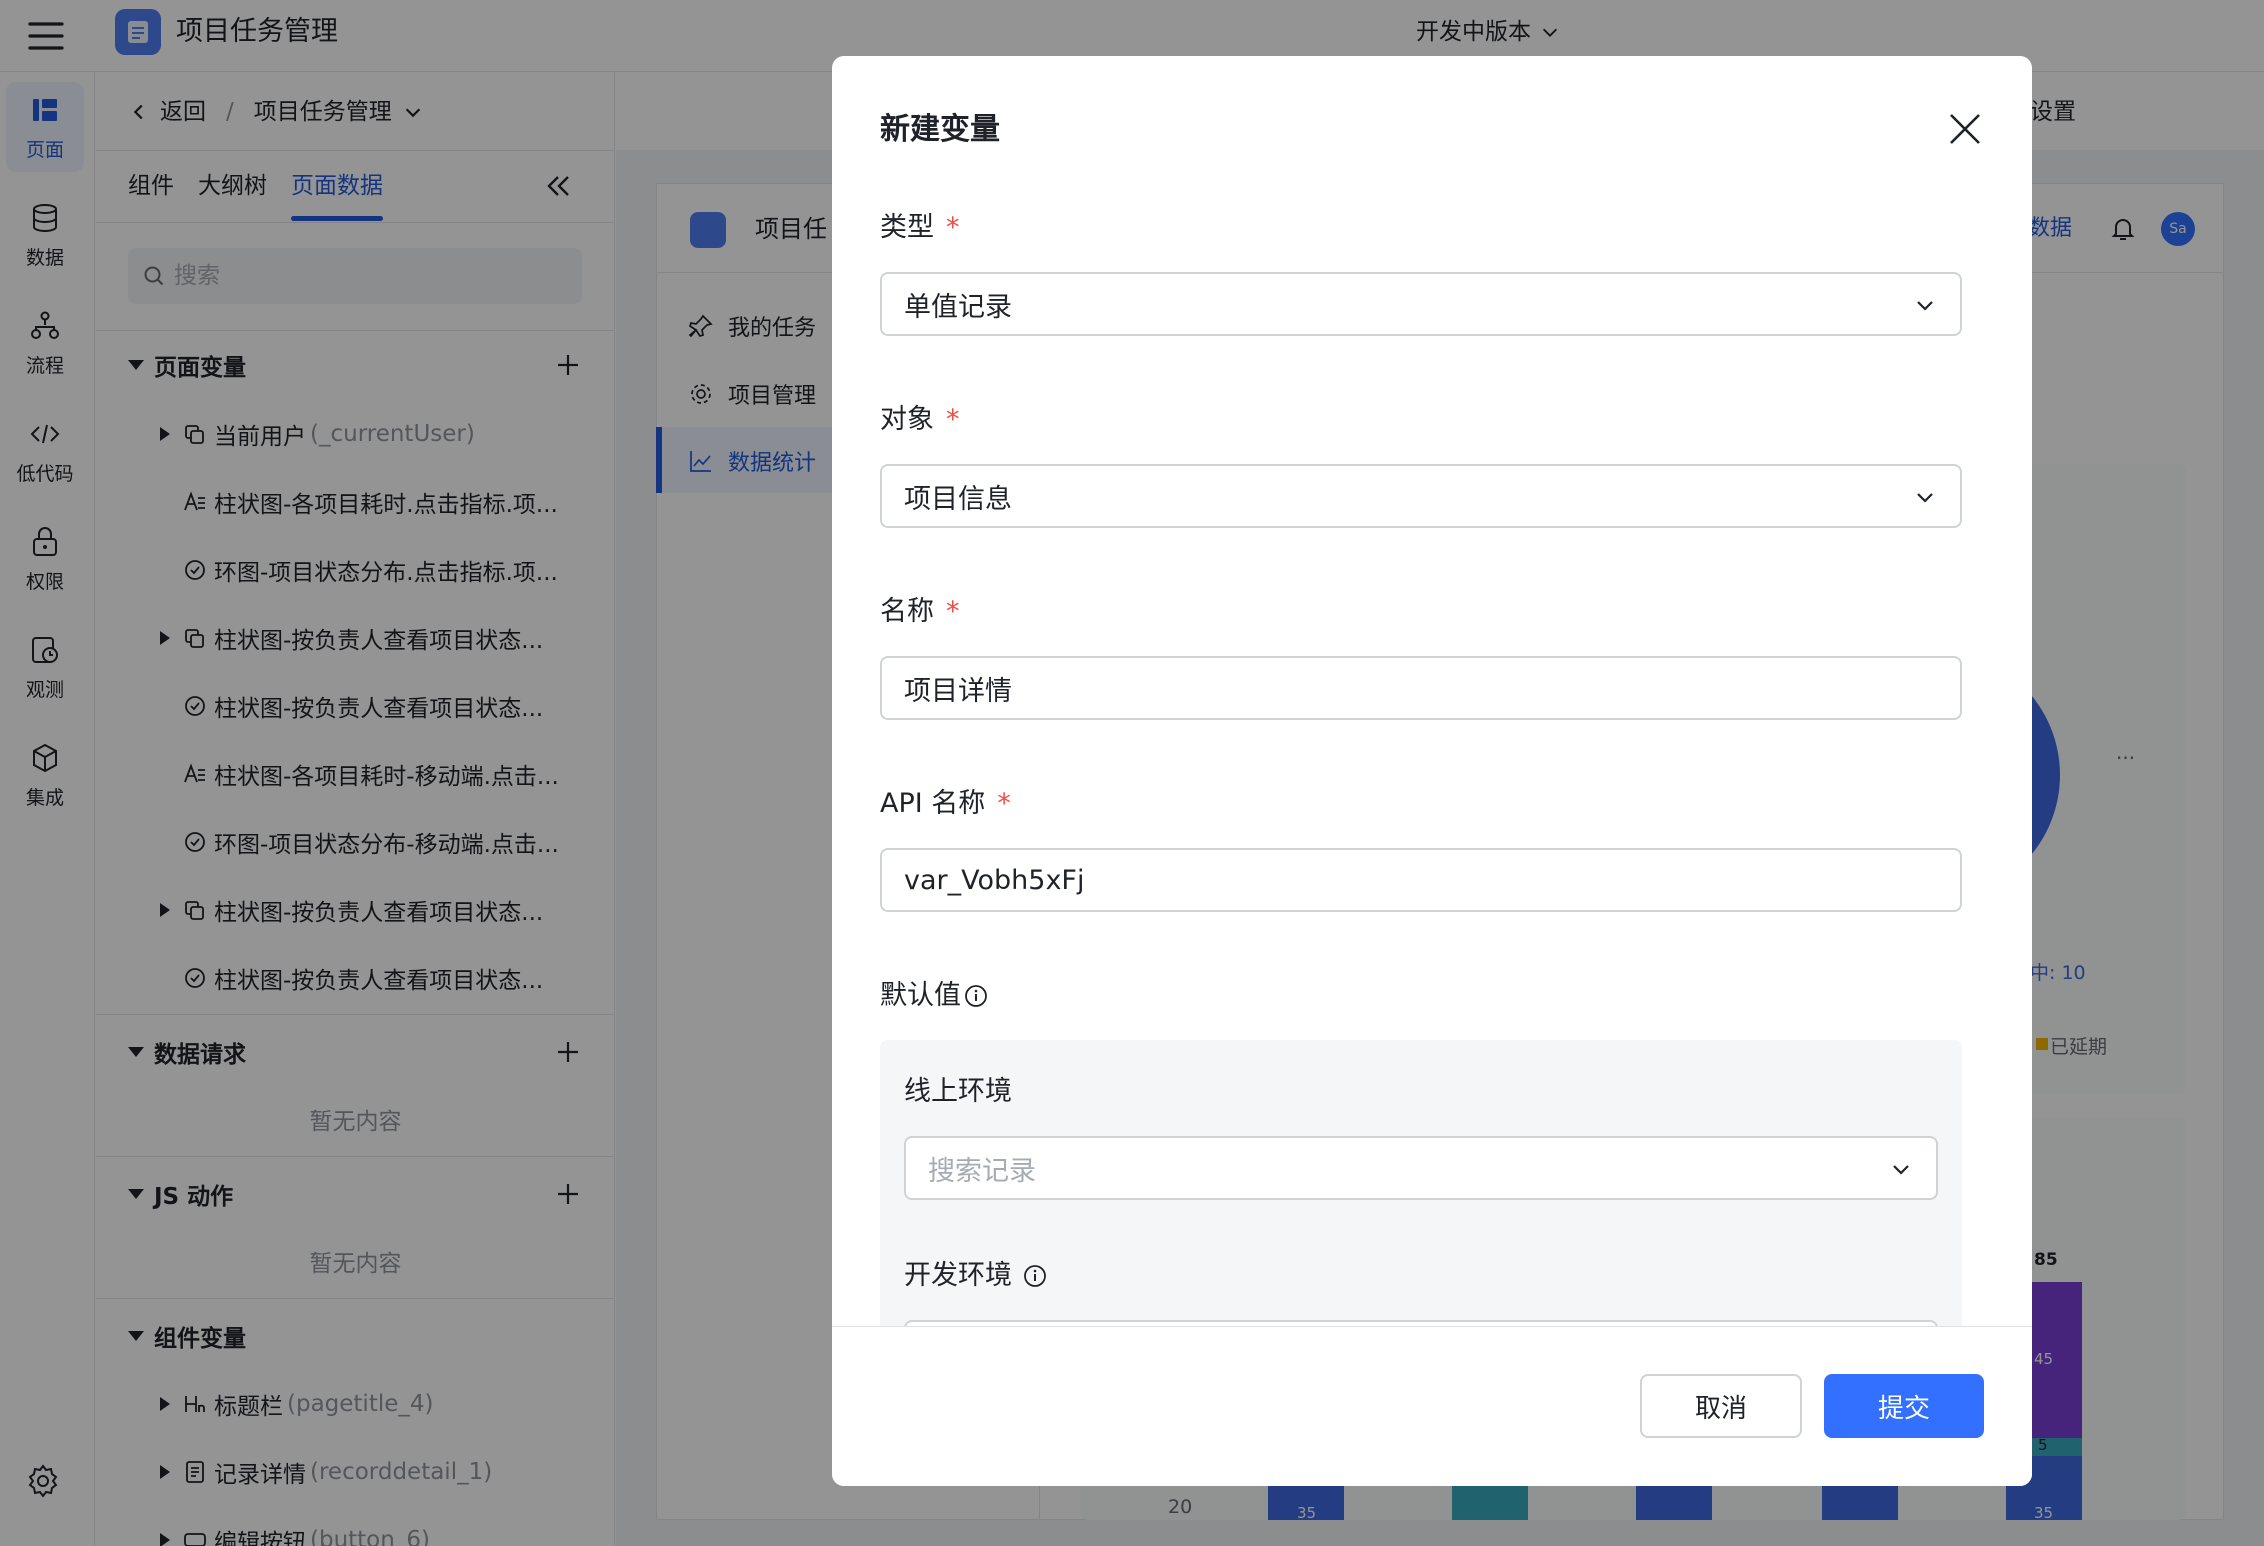 This screenshot has height=1546, width=2264. What do you see at coordinates (958, 499) in the screenshot?
I see `select-value: 项目信息` at bounding box center [958, 499].